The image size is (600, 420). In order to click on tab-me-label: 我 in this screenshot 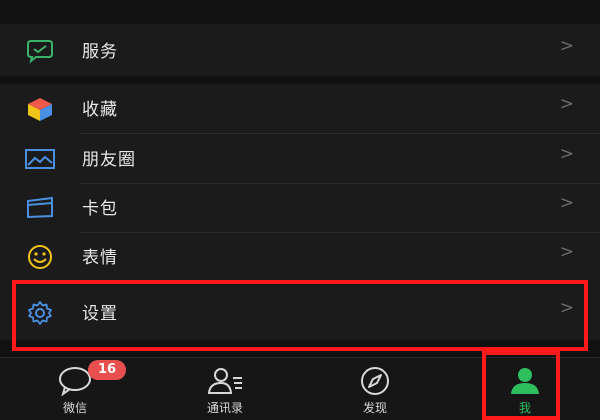, I will do `click(524, 408)`.